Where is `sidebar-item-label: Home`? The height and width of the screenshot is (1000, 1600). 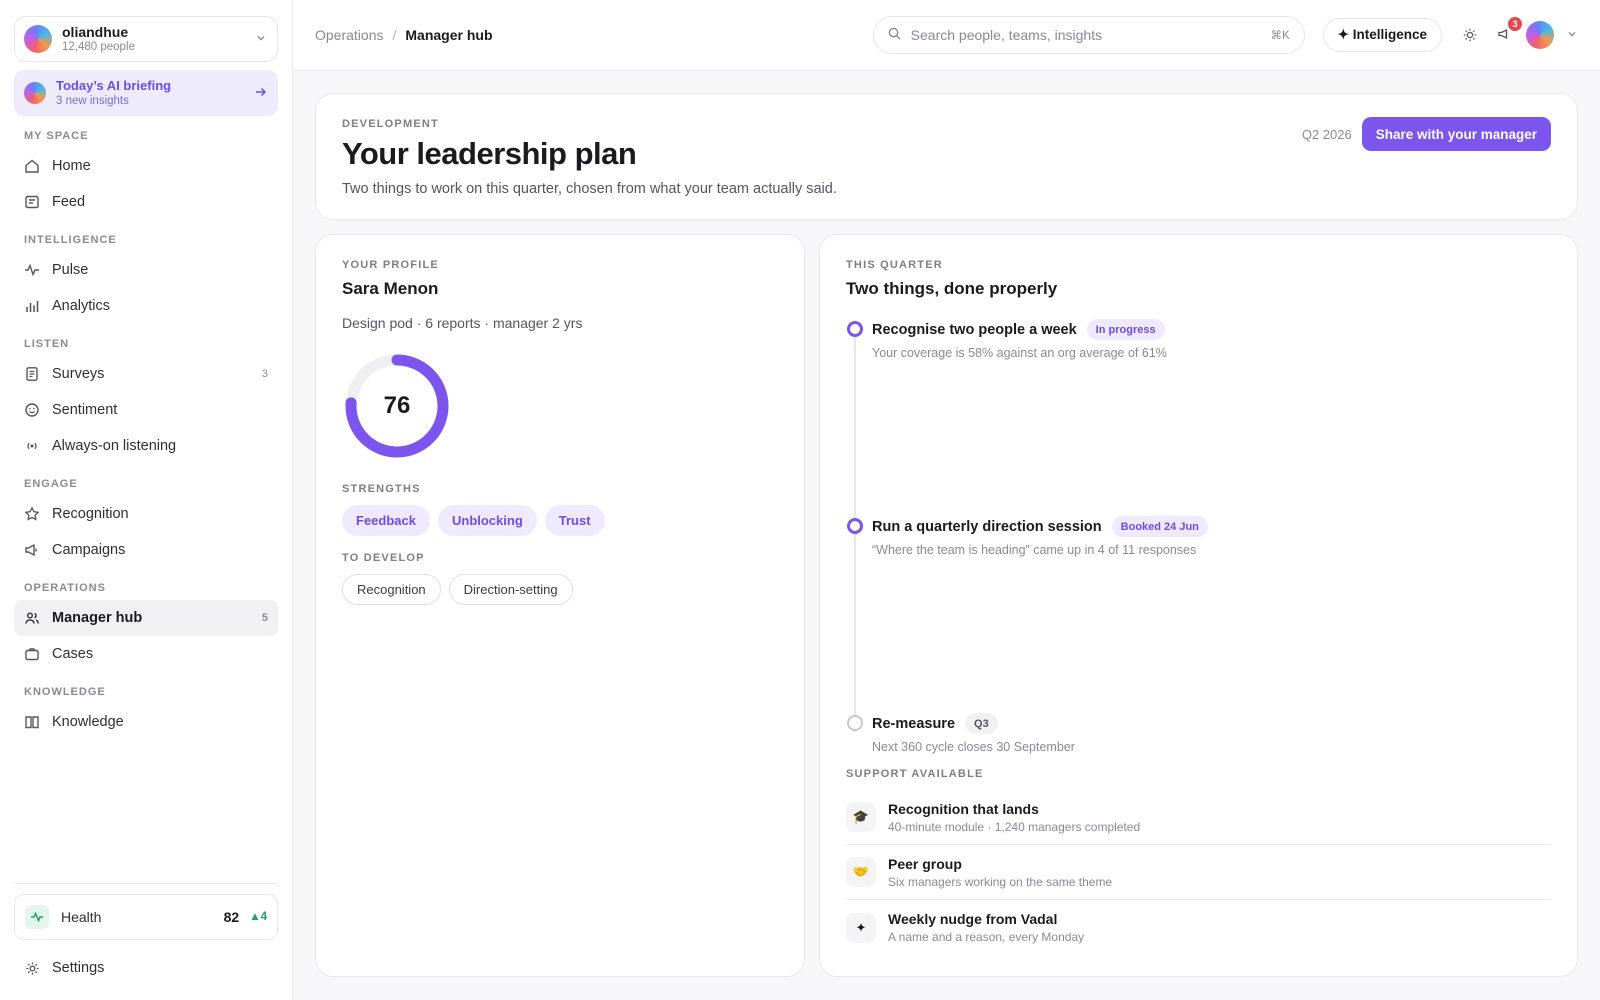
sidebar-item-label: Home is located at coordinates (71, 166).